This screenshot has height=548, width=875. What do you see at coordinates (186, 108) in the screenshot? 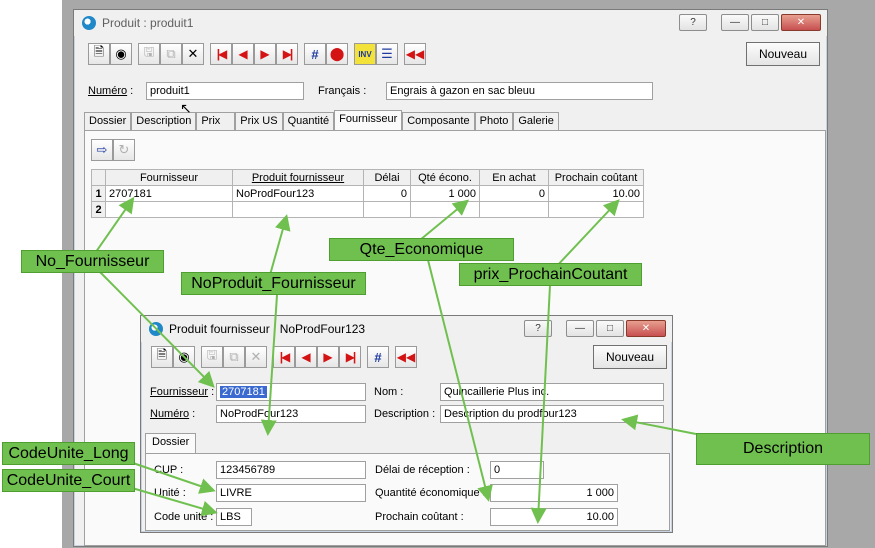
I see `mouse-pointer-icon: ↖` at bounding box center [186, 108].